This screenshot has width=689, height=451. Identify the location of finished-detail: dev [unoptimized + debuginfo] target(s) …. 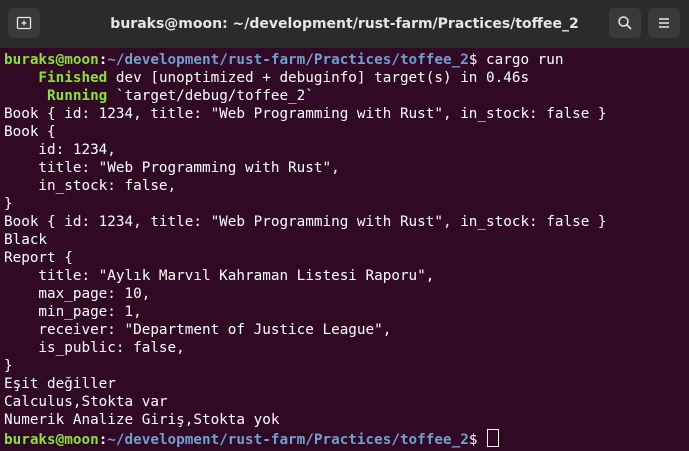
(318, 78).